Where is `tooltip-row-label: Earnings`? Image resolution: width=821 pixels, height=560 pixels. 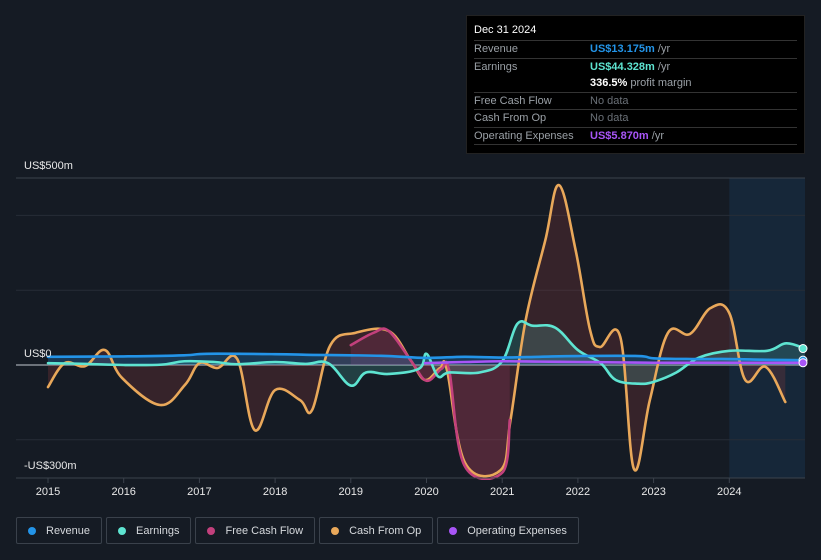 tooltip-row-label: Earnings is located at coordinates (496, 66).